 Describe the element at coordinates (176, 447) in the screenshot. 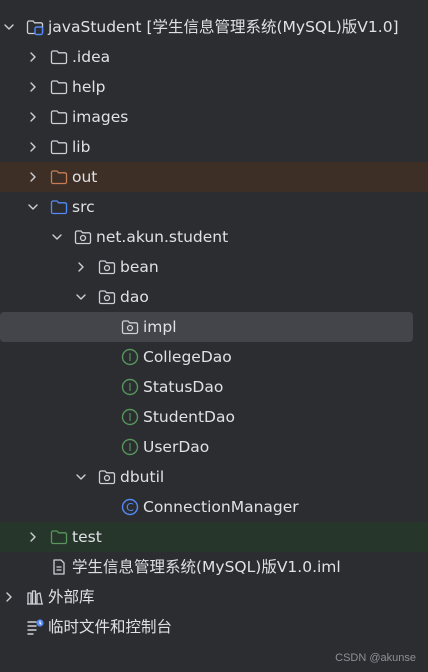

I see `tree-node-label: UserDao` at that location.